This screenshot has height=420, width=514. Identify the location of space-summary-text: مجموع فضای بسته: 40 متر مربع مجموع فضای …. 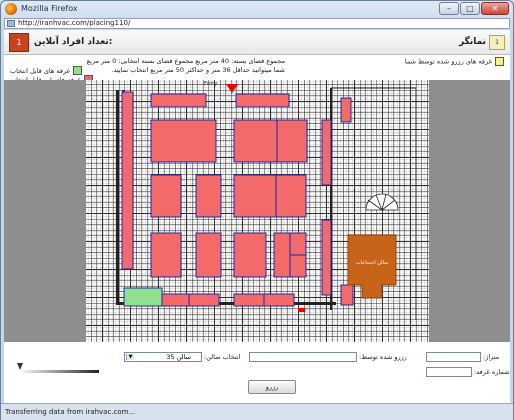
(185, 61).